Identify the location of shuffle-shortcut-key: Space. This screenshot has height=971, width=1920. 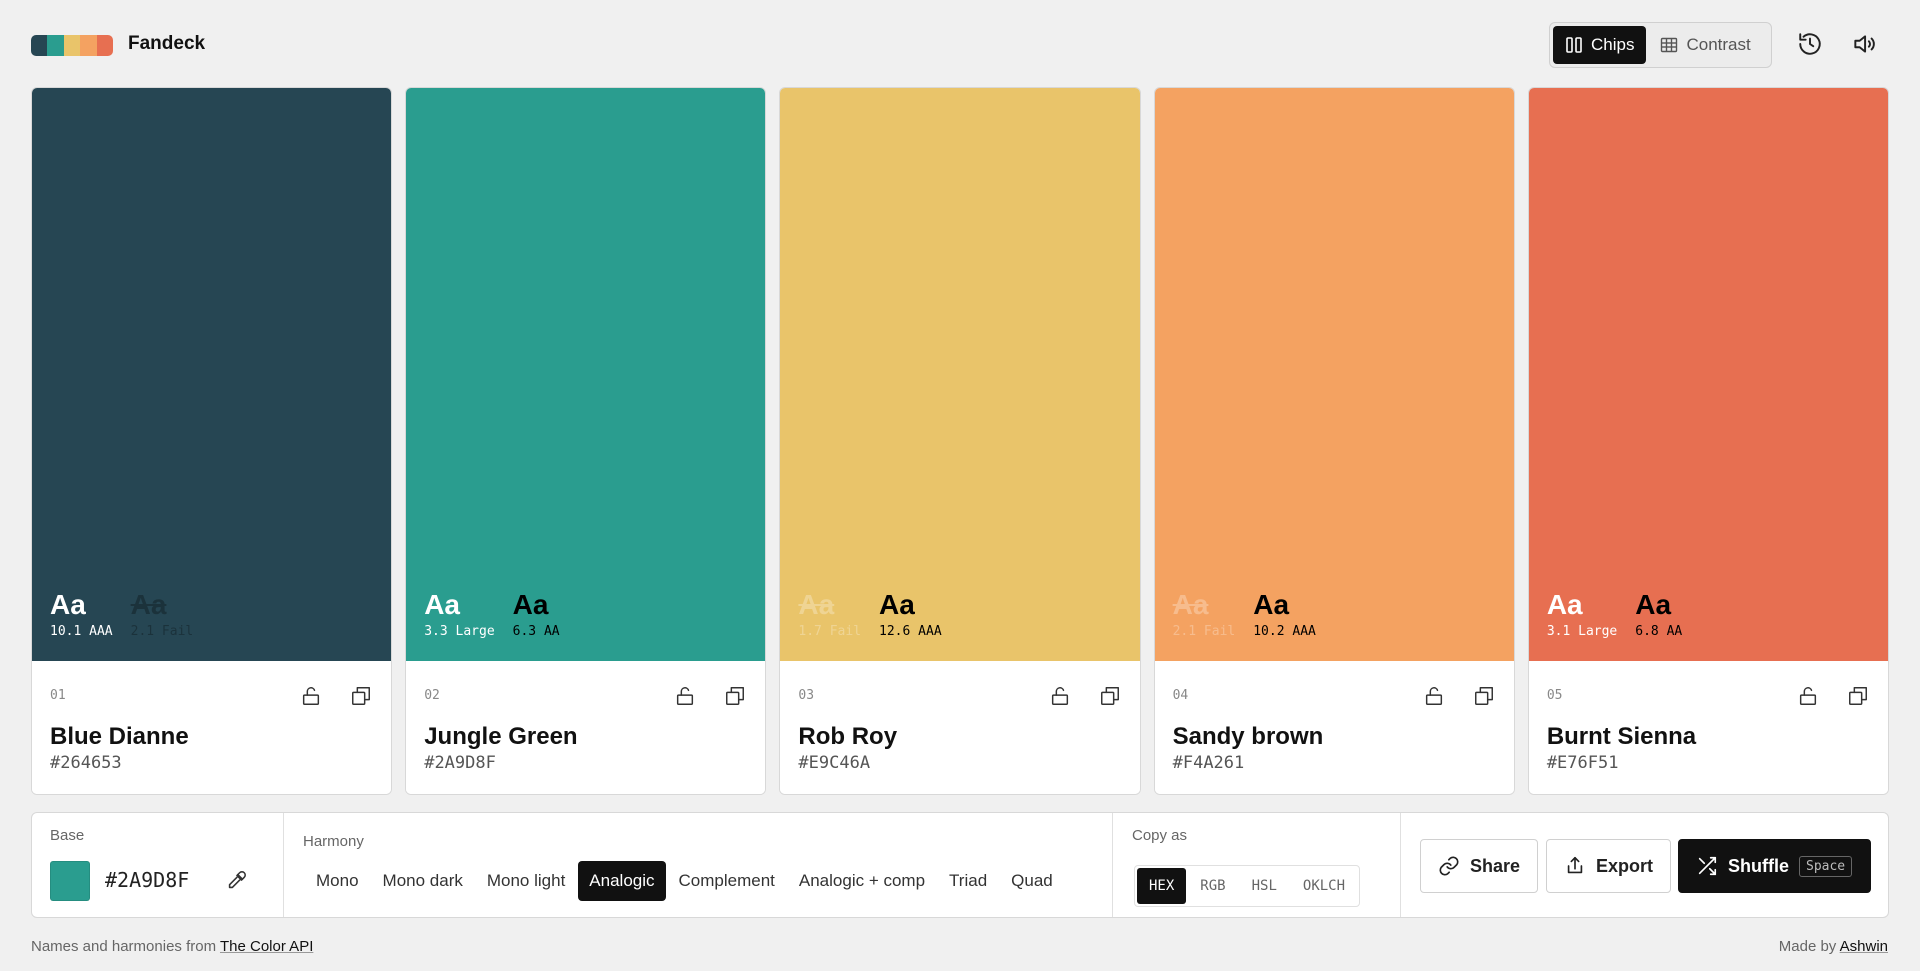
(1826, 866).